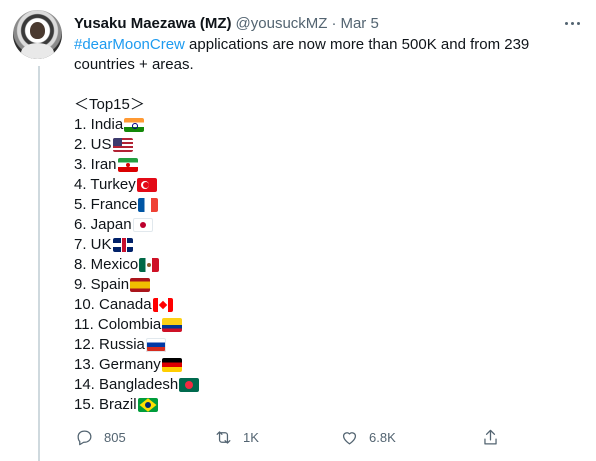  What do you see at coordinates (102, 284) in the screenshot?
I see `country-label: 9. Spain` at bounding box center [102, 284].